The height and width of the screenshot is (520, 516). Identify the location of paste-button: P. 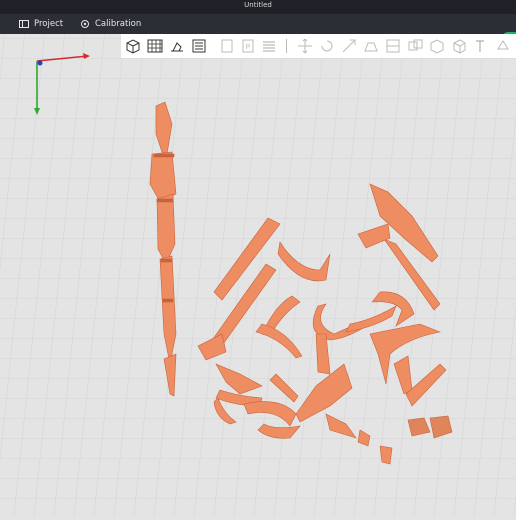
(248, 46).